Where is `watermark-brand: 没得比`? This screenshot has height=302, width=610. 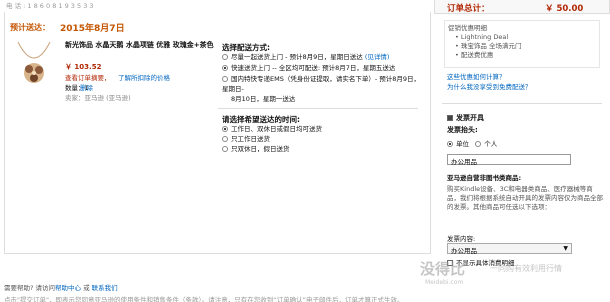 watermark-brand: 没得比 is located at coordinates (443, 269).